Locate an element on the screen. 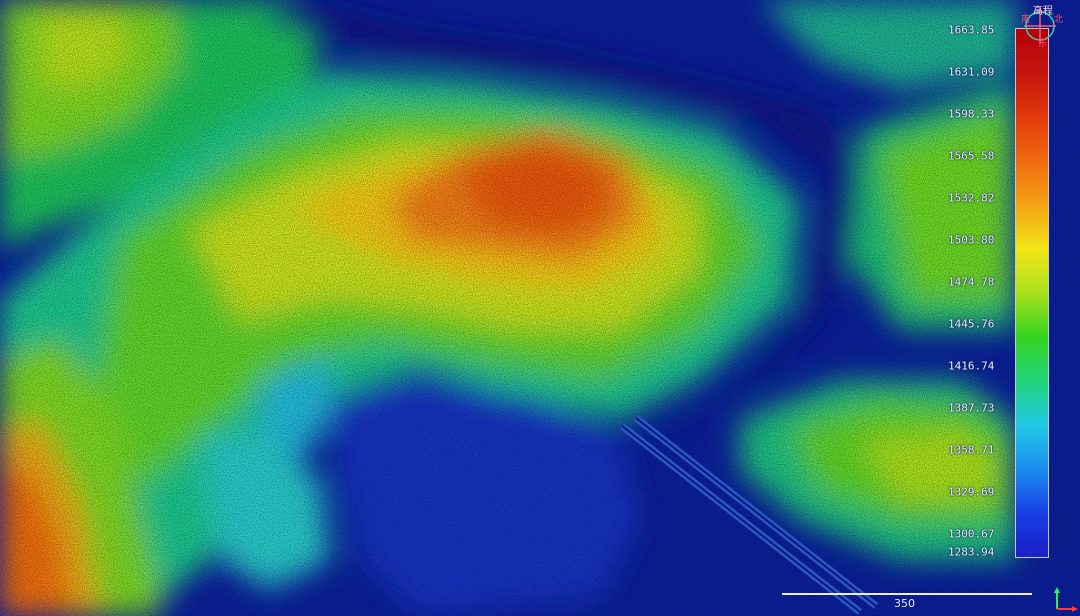 This screenshot has width=1080, height=616. legend-tick-label: 1387.73 is located at coordinates (971, 408).